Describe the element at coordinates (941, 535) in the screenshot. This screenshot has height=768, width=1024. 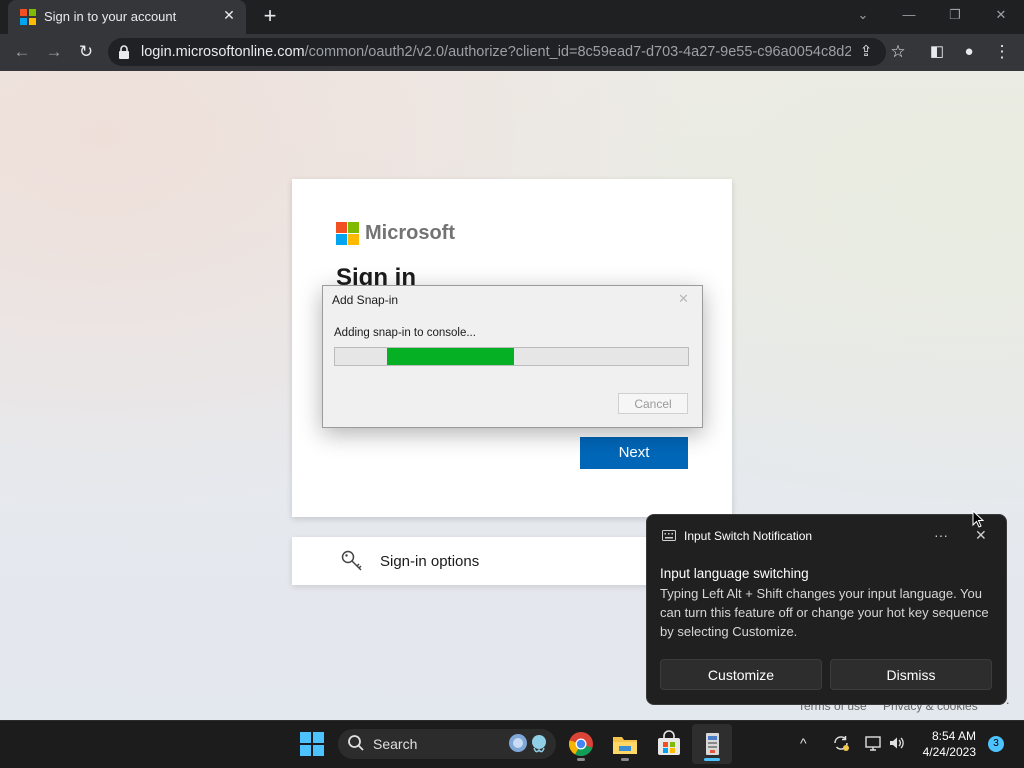
I see `notification-more-icon: ···` at that location.